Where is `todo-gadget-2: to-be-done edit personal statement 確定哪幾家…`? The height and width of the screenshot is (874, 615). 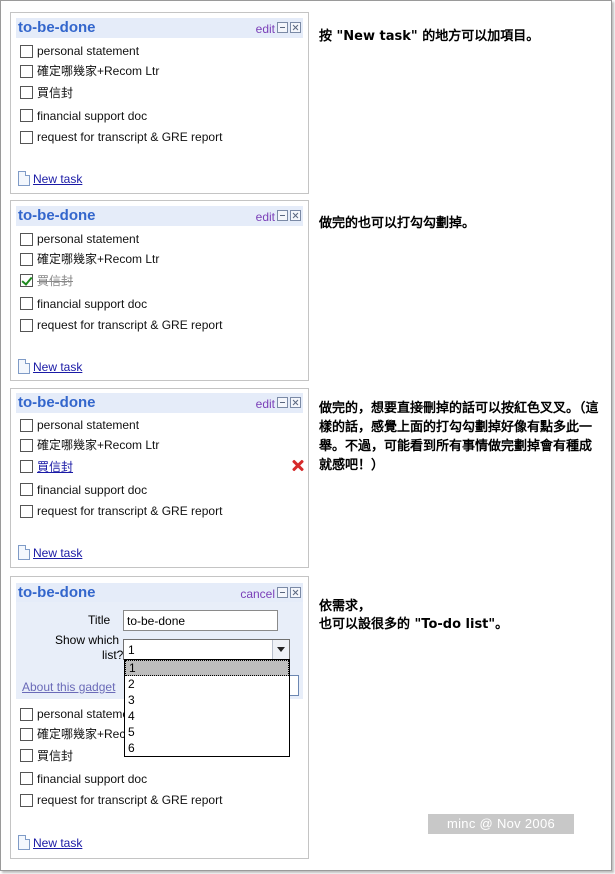 todo-gadget-2: to-be-done edit personal statement 確定哪幾家… is located at coordinates (159, 290).